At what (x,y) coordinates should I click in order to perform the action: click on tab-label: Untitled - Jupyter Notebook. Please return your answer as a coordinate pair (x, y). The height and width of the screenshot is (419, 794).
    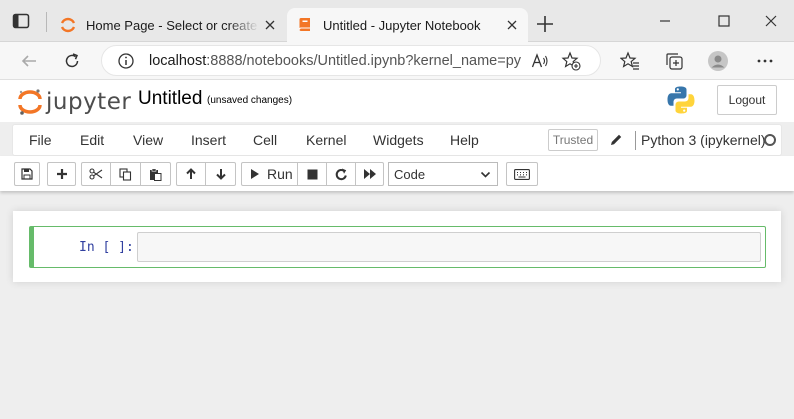
    Looking at the image, I should click on (402, 25).